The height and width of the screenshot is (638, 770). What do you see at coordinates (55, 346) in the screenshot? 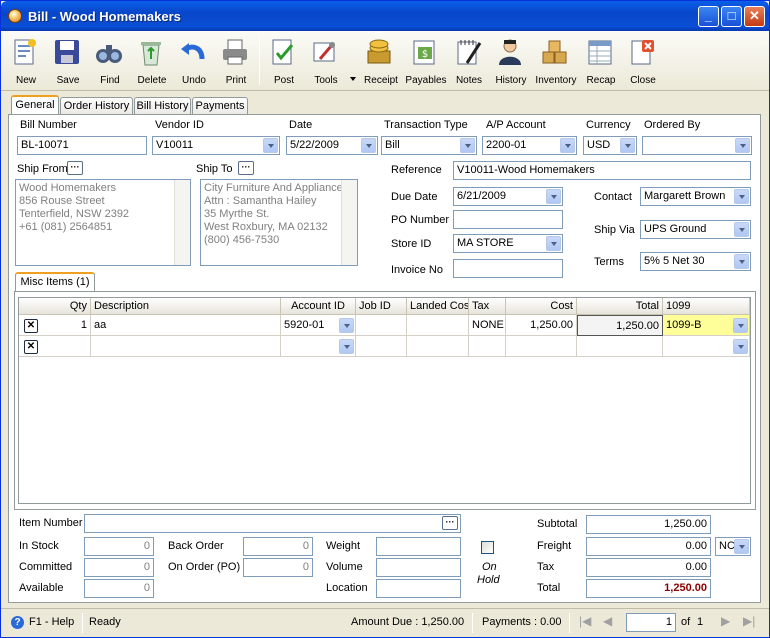
I see `cell-qty` at bounding box center [55, 346].